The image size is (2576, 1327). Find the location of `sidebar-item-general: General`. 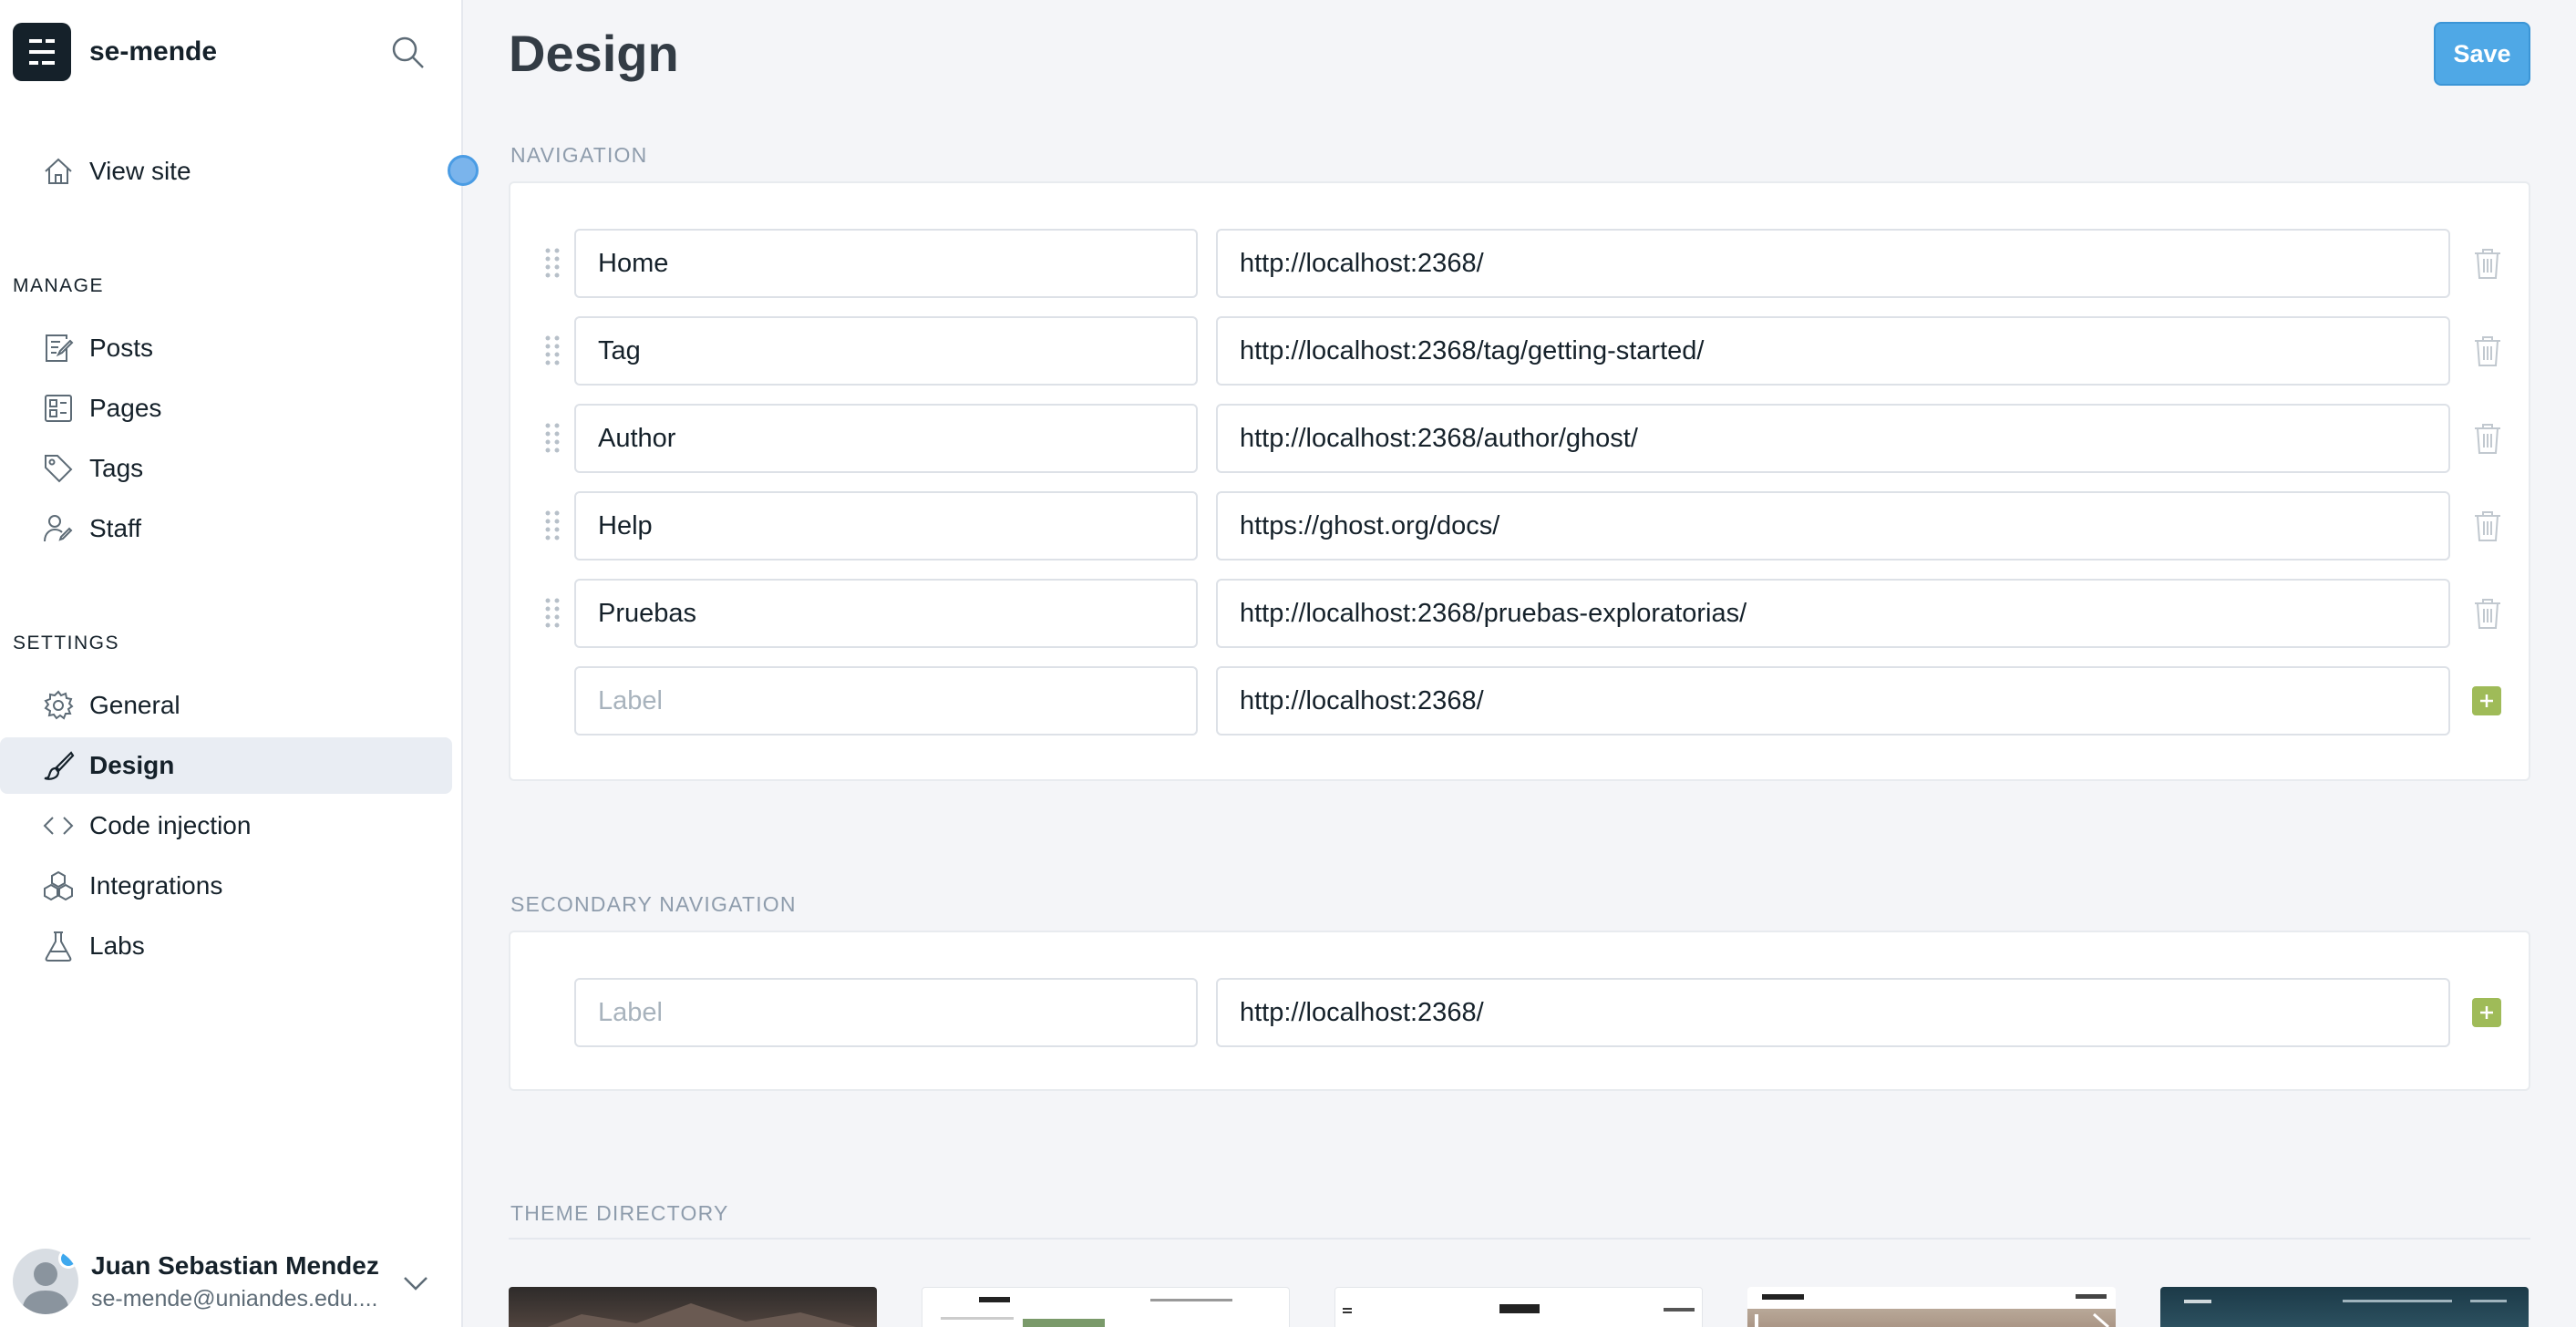

sidebar-item-general: General is located at coordinates (226, 706).